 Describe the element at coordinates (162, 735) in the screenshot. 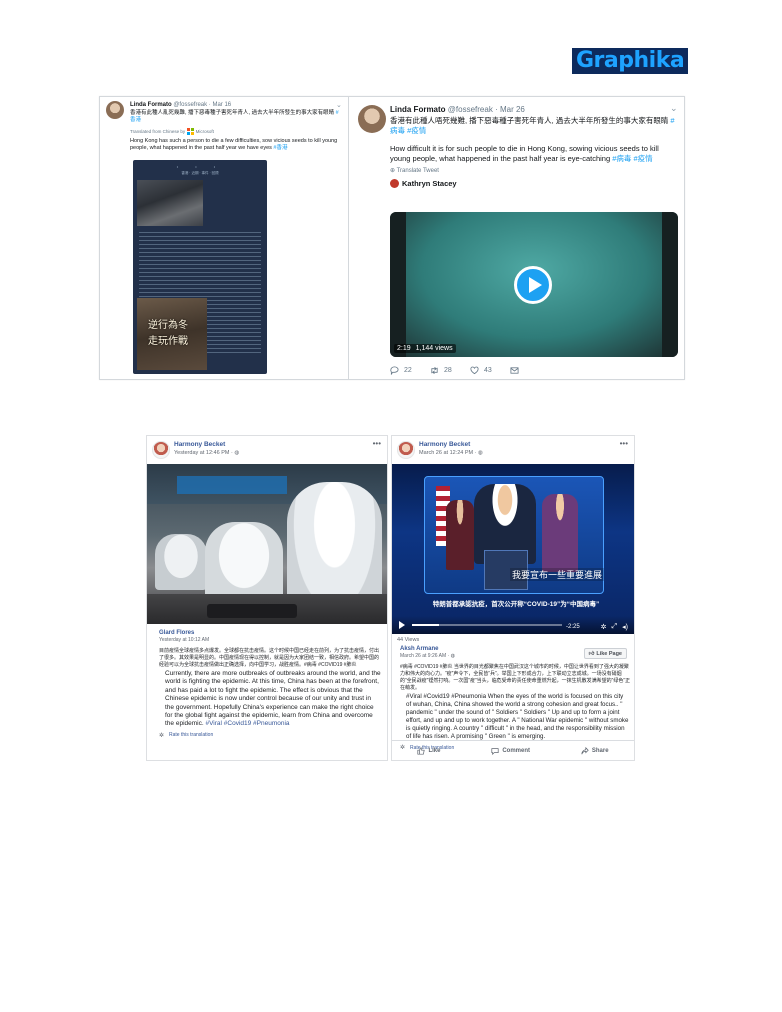

I see `gear-icon: ✲` at that location.